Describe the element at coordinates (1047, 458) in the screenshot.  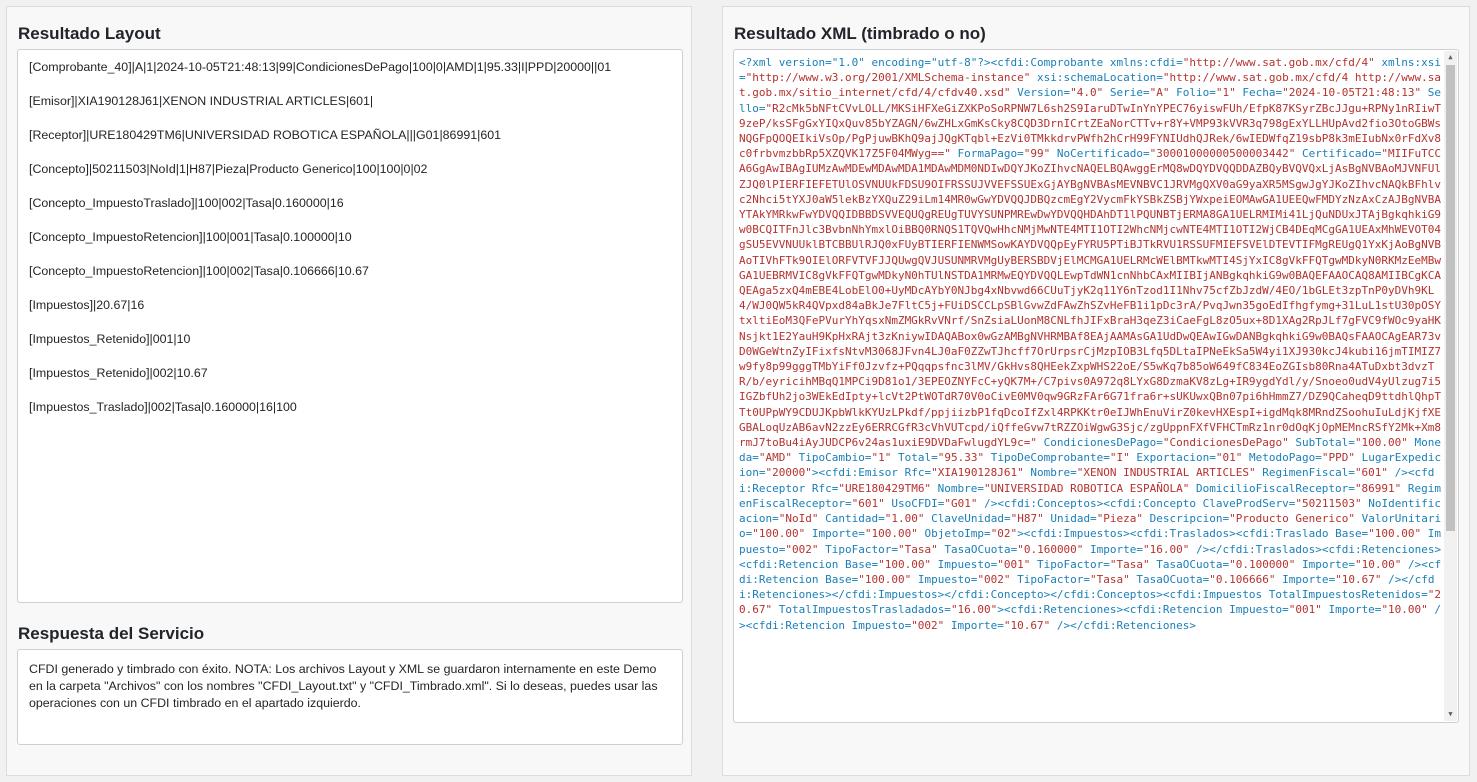
I see `xml-tag-token: TipoDeComprobante=` at that location.